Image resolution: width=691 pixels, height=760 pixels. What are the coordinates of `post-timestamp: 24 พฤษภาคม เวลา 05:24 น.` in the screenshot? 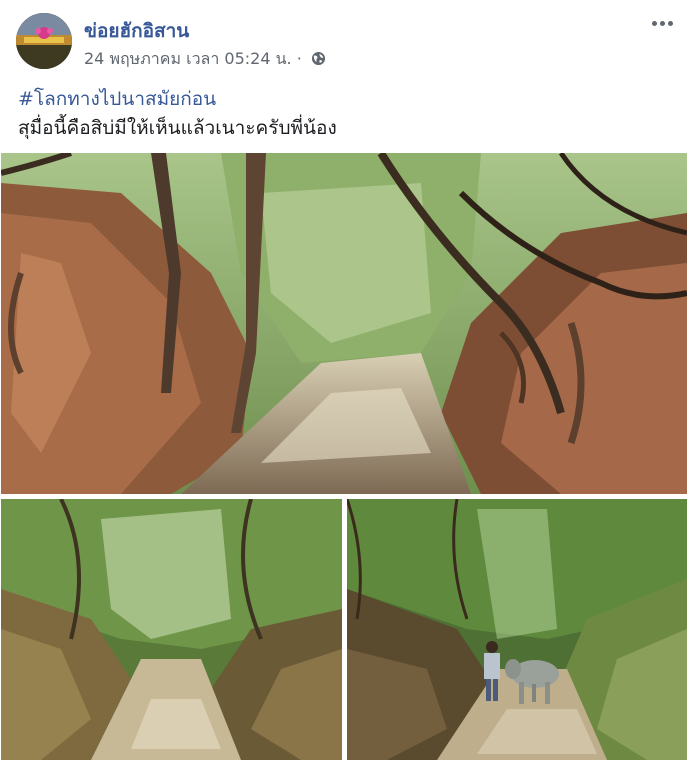 It's located at (188, 58).